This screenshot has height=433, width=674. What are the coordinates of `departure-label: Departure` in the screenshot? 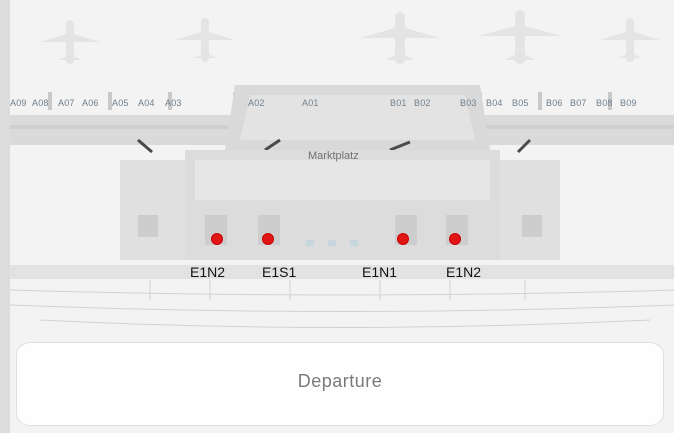 It's located at (340, 381).